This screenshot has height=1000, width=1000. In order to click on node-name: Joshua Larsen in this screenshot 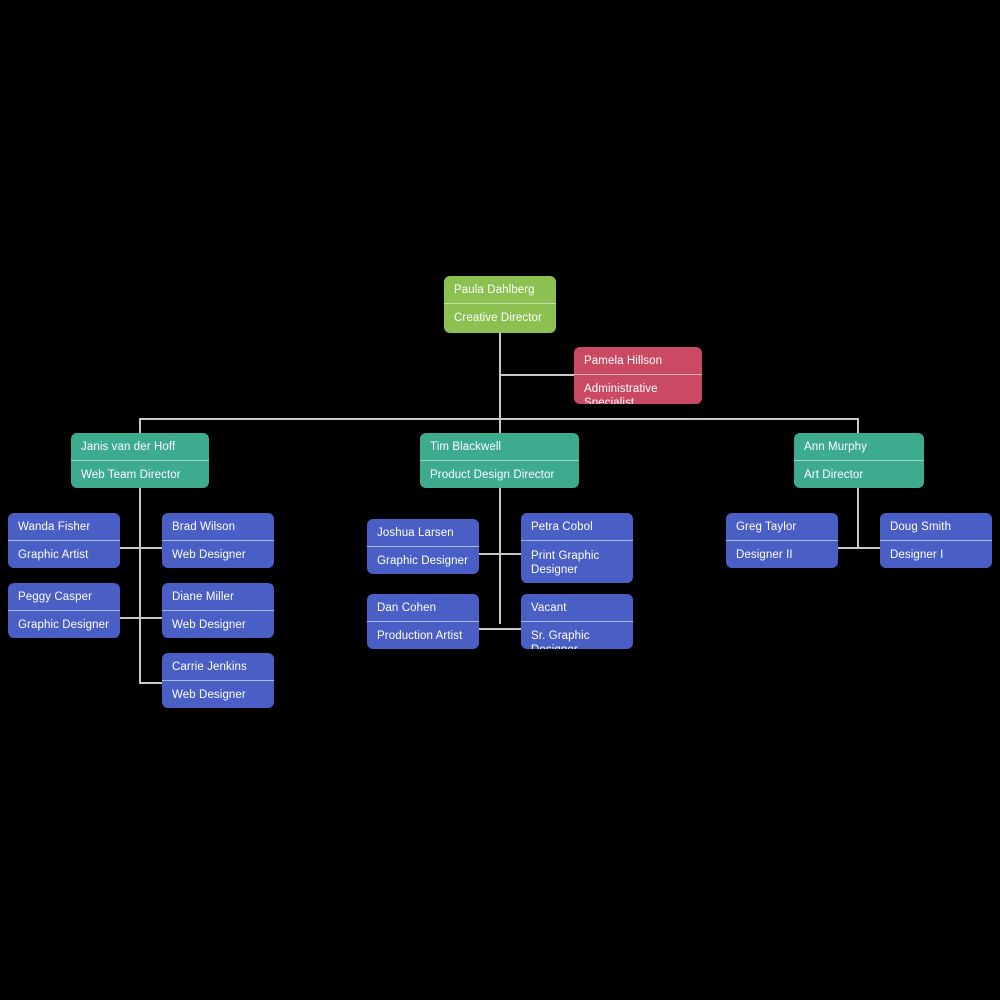, I will do `click(415, 533)`.